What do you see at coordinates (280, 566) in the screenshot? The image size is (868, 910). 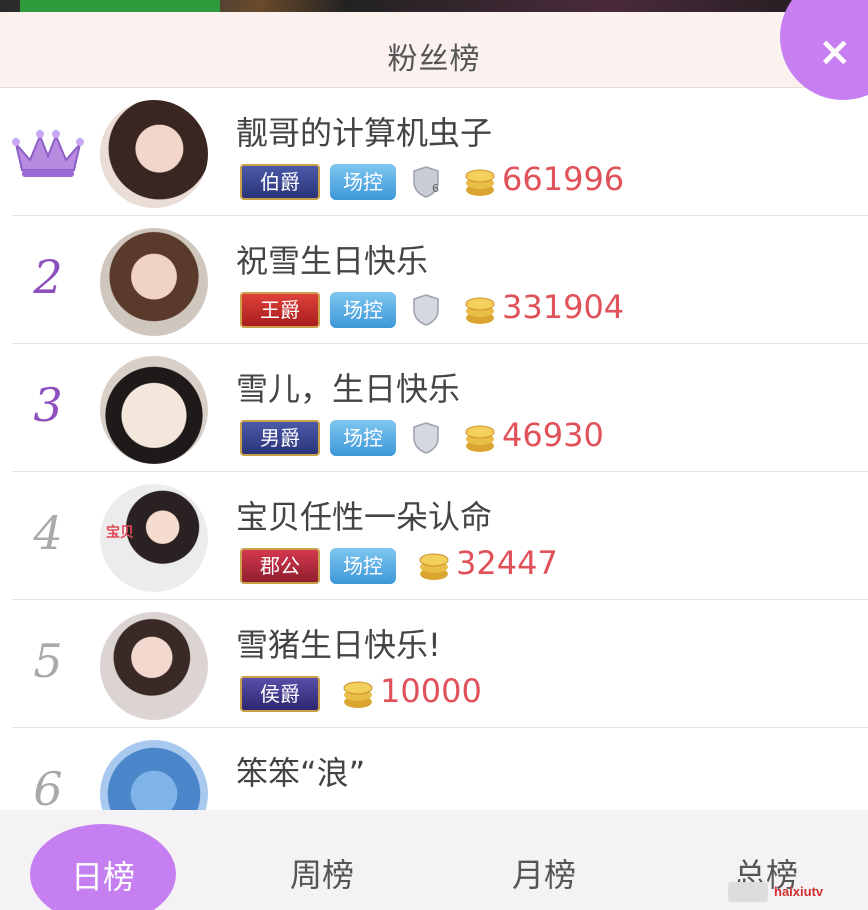 I see `noble-title-badge: 郡公` at bounding box center [280, 566].